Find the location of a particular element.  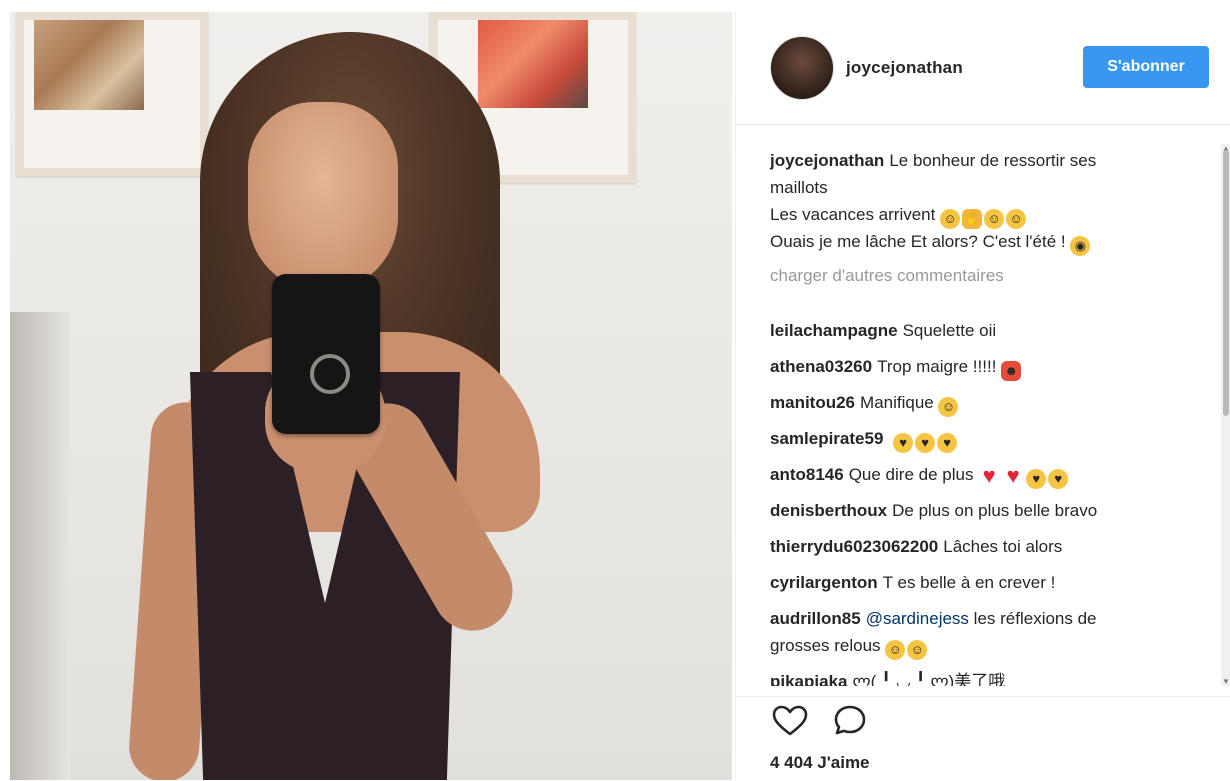

comment-username: denisberthoux is located at coordinates (828, 510).